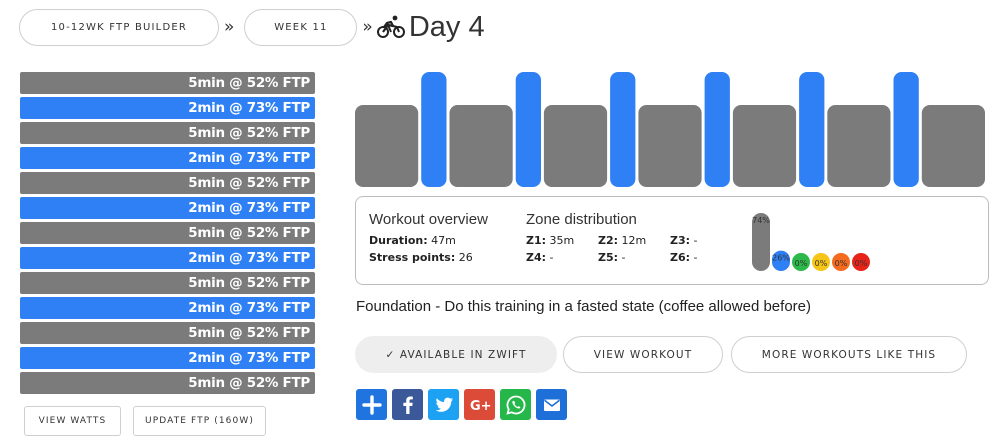 Image resolution: width=999 pixels, height=446 pixels. I want to click on zone-label: Z6:, so click(680, 257).